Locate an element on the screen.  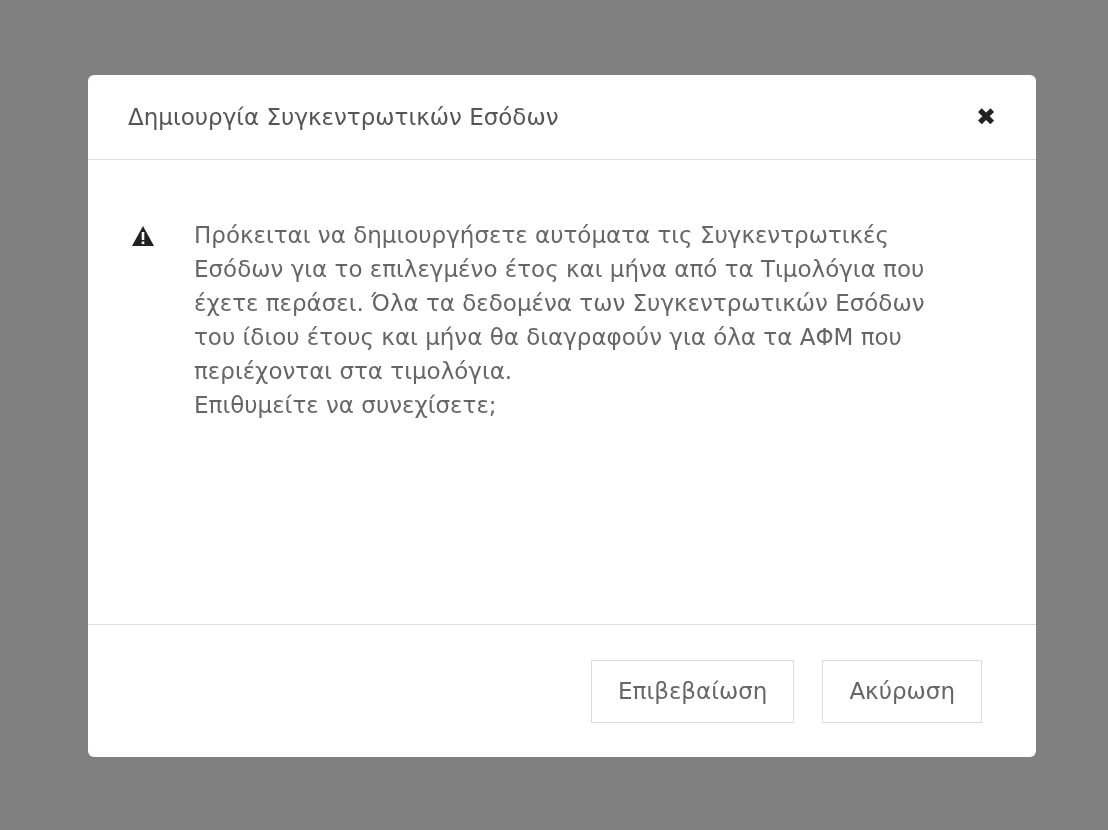
cancel-button: Ακύρωση is located at coordinates (902, 691).